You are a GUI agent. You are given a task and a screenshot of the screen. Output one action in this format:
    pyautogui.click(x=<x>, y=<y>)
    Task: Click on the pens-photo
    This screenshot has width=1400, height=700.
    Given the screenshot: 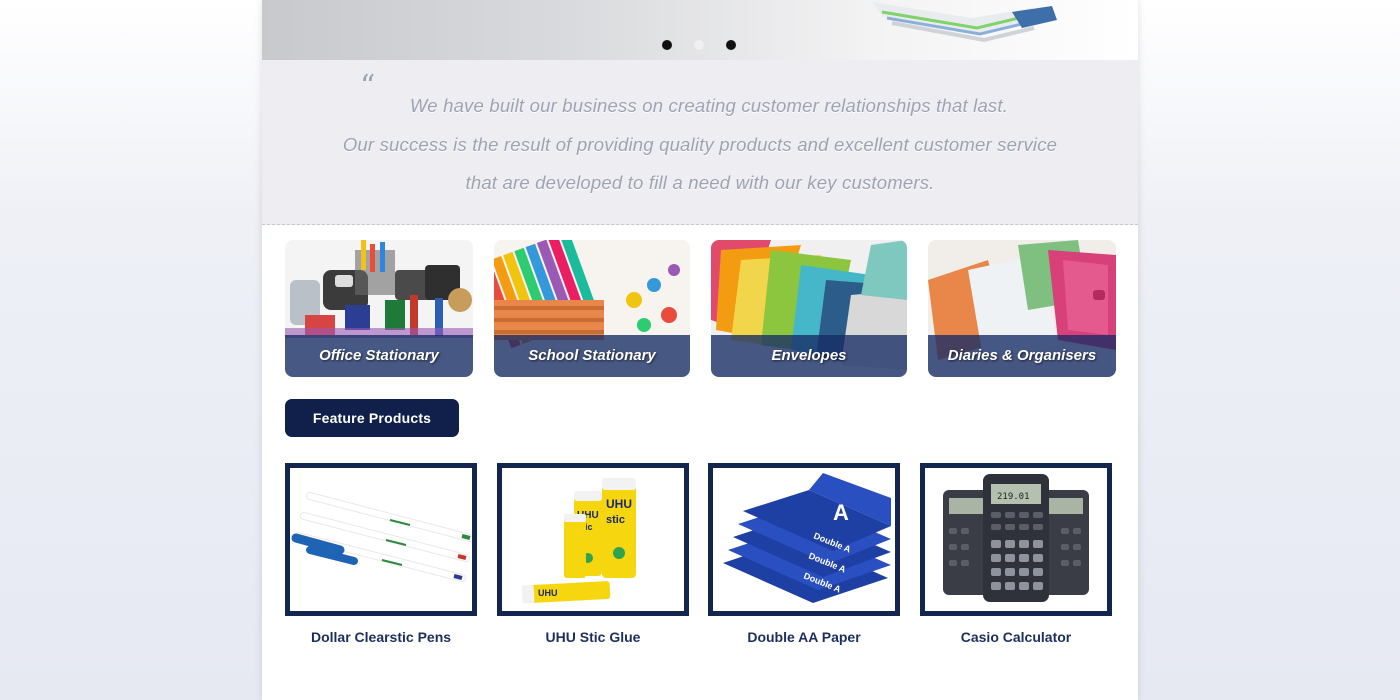 What is the action you would take?
    pyautogui.click(x=381, y=537)
    